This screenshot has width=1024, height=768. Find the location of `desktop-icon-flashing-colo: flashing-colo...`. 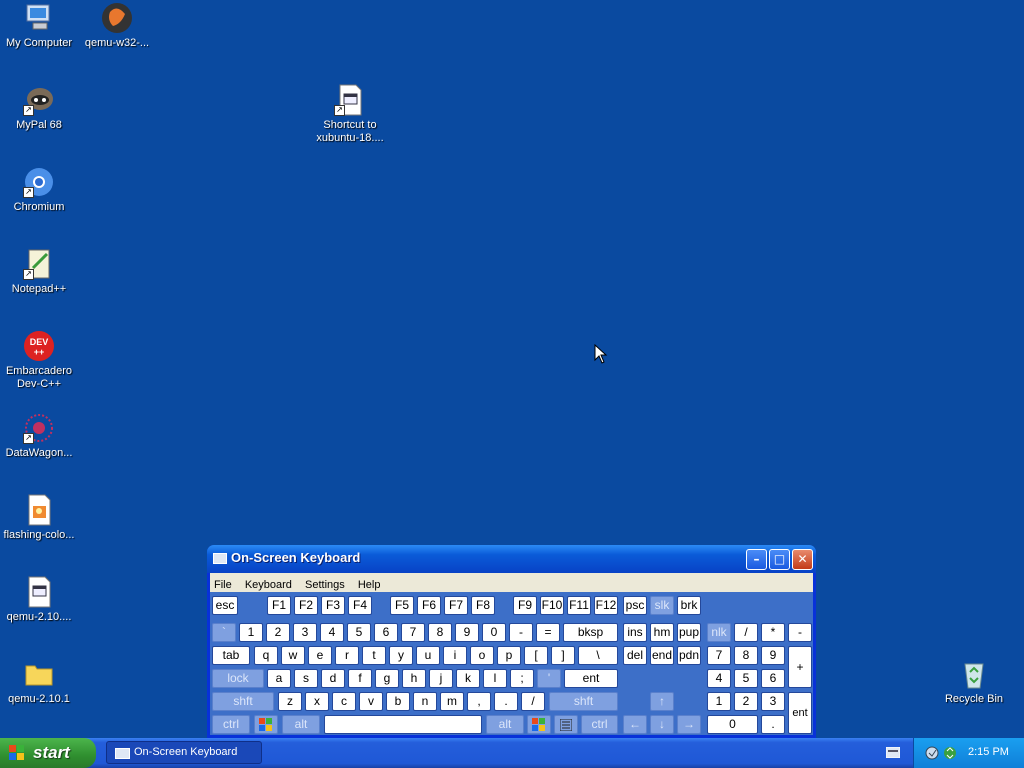

desktop-icon-flashing-colo: flashing-colo... is located at coordinates (39, 518).